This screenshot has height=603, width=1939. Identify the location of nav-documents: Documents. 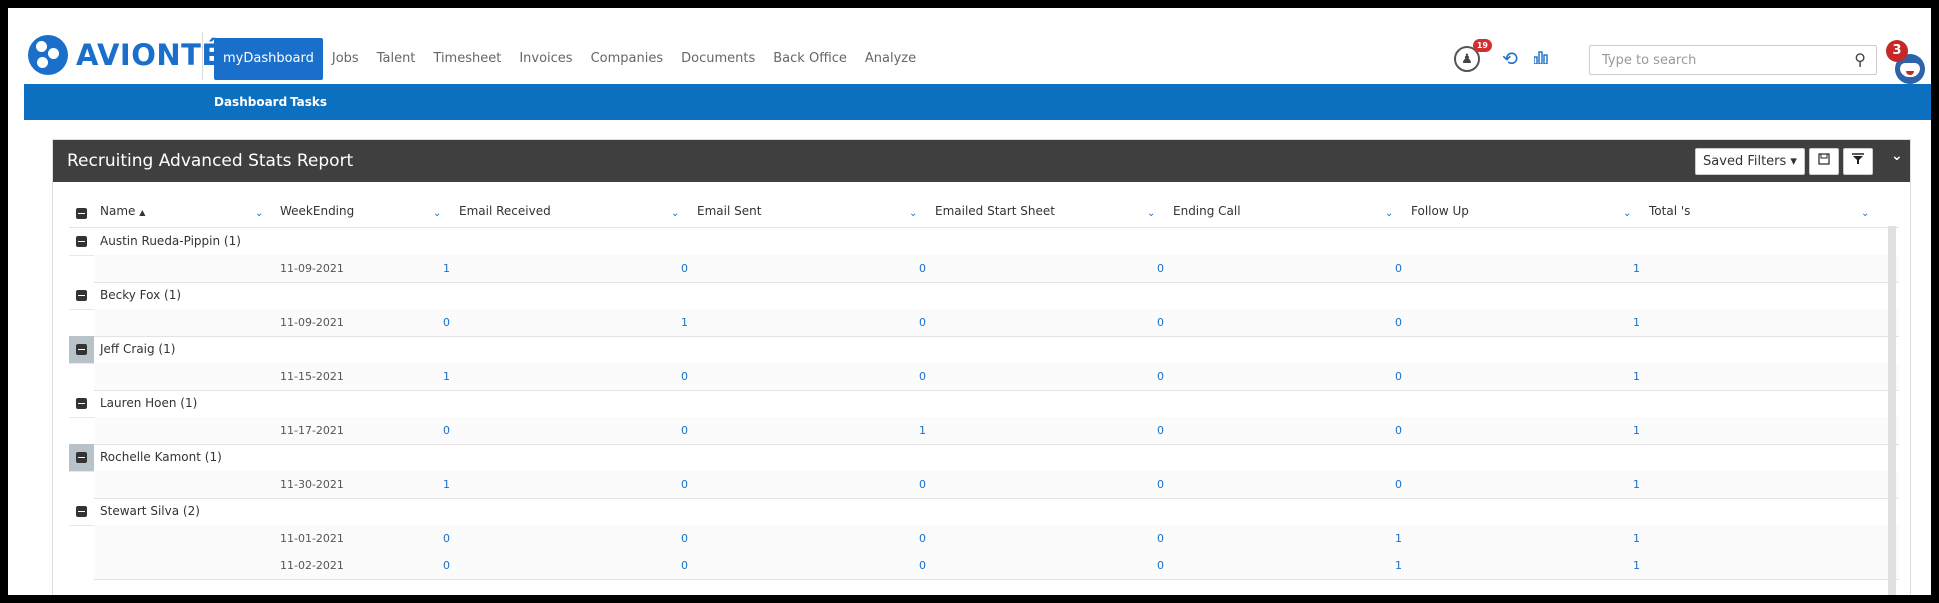
(718, 59).